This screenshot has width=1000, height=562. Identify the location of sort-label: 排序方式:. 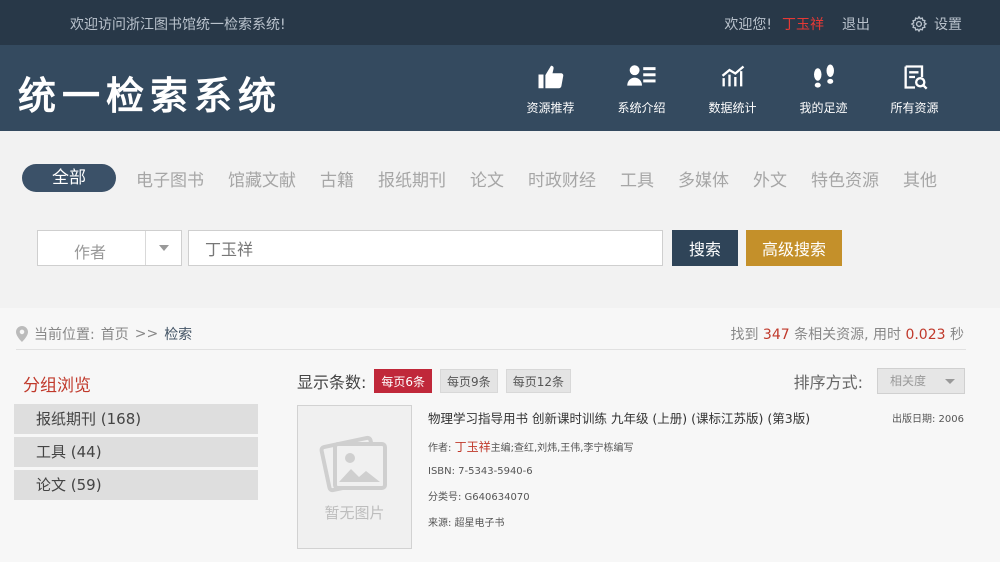
(828, 382).